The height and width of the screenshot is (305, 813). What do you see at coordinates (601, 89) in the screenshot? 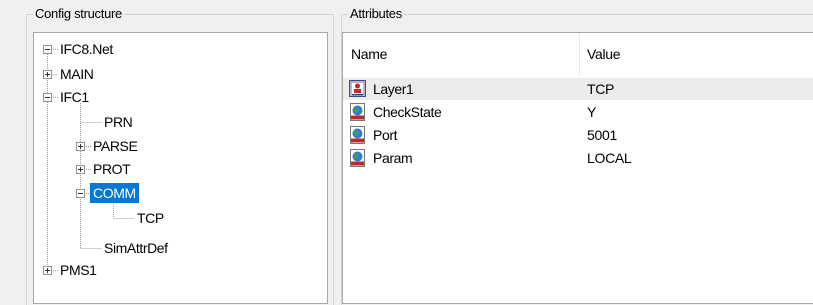
I see `row-value: TCP` at bounding box center [601, 89].